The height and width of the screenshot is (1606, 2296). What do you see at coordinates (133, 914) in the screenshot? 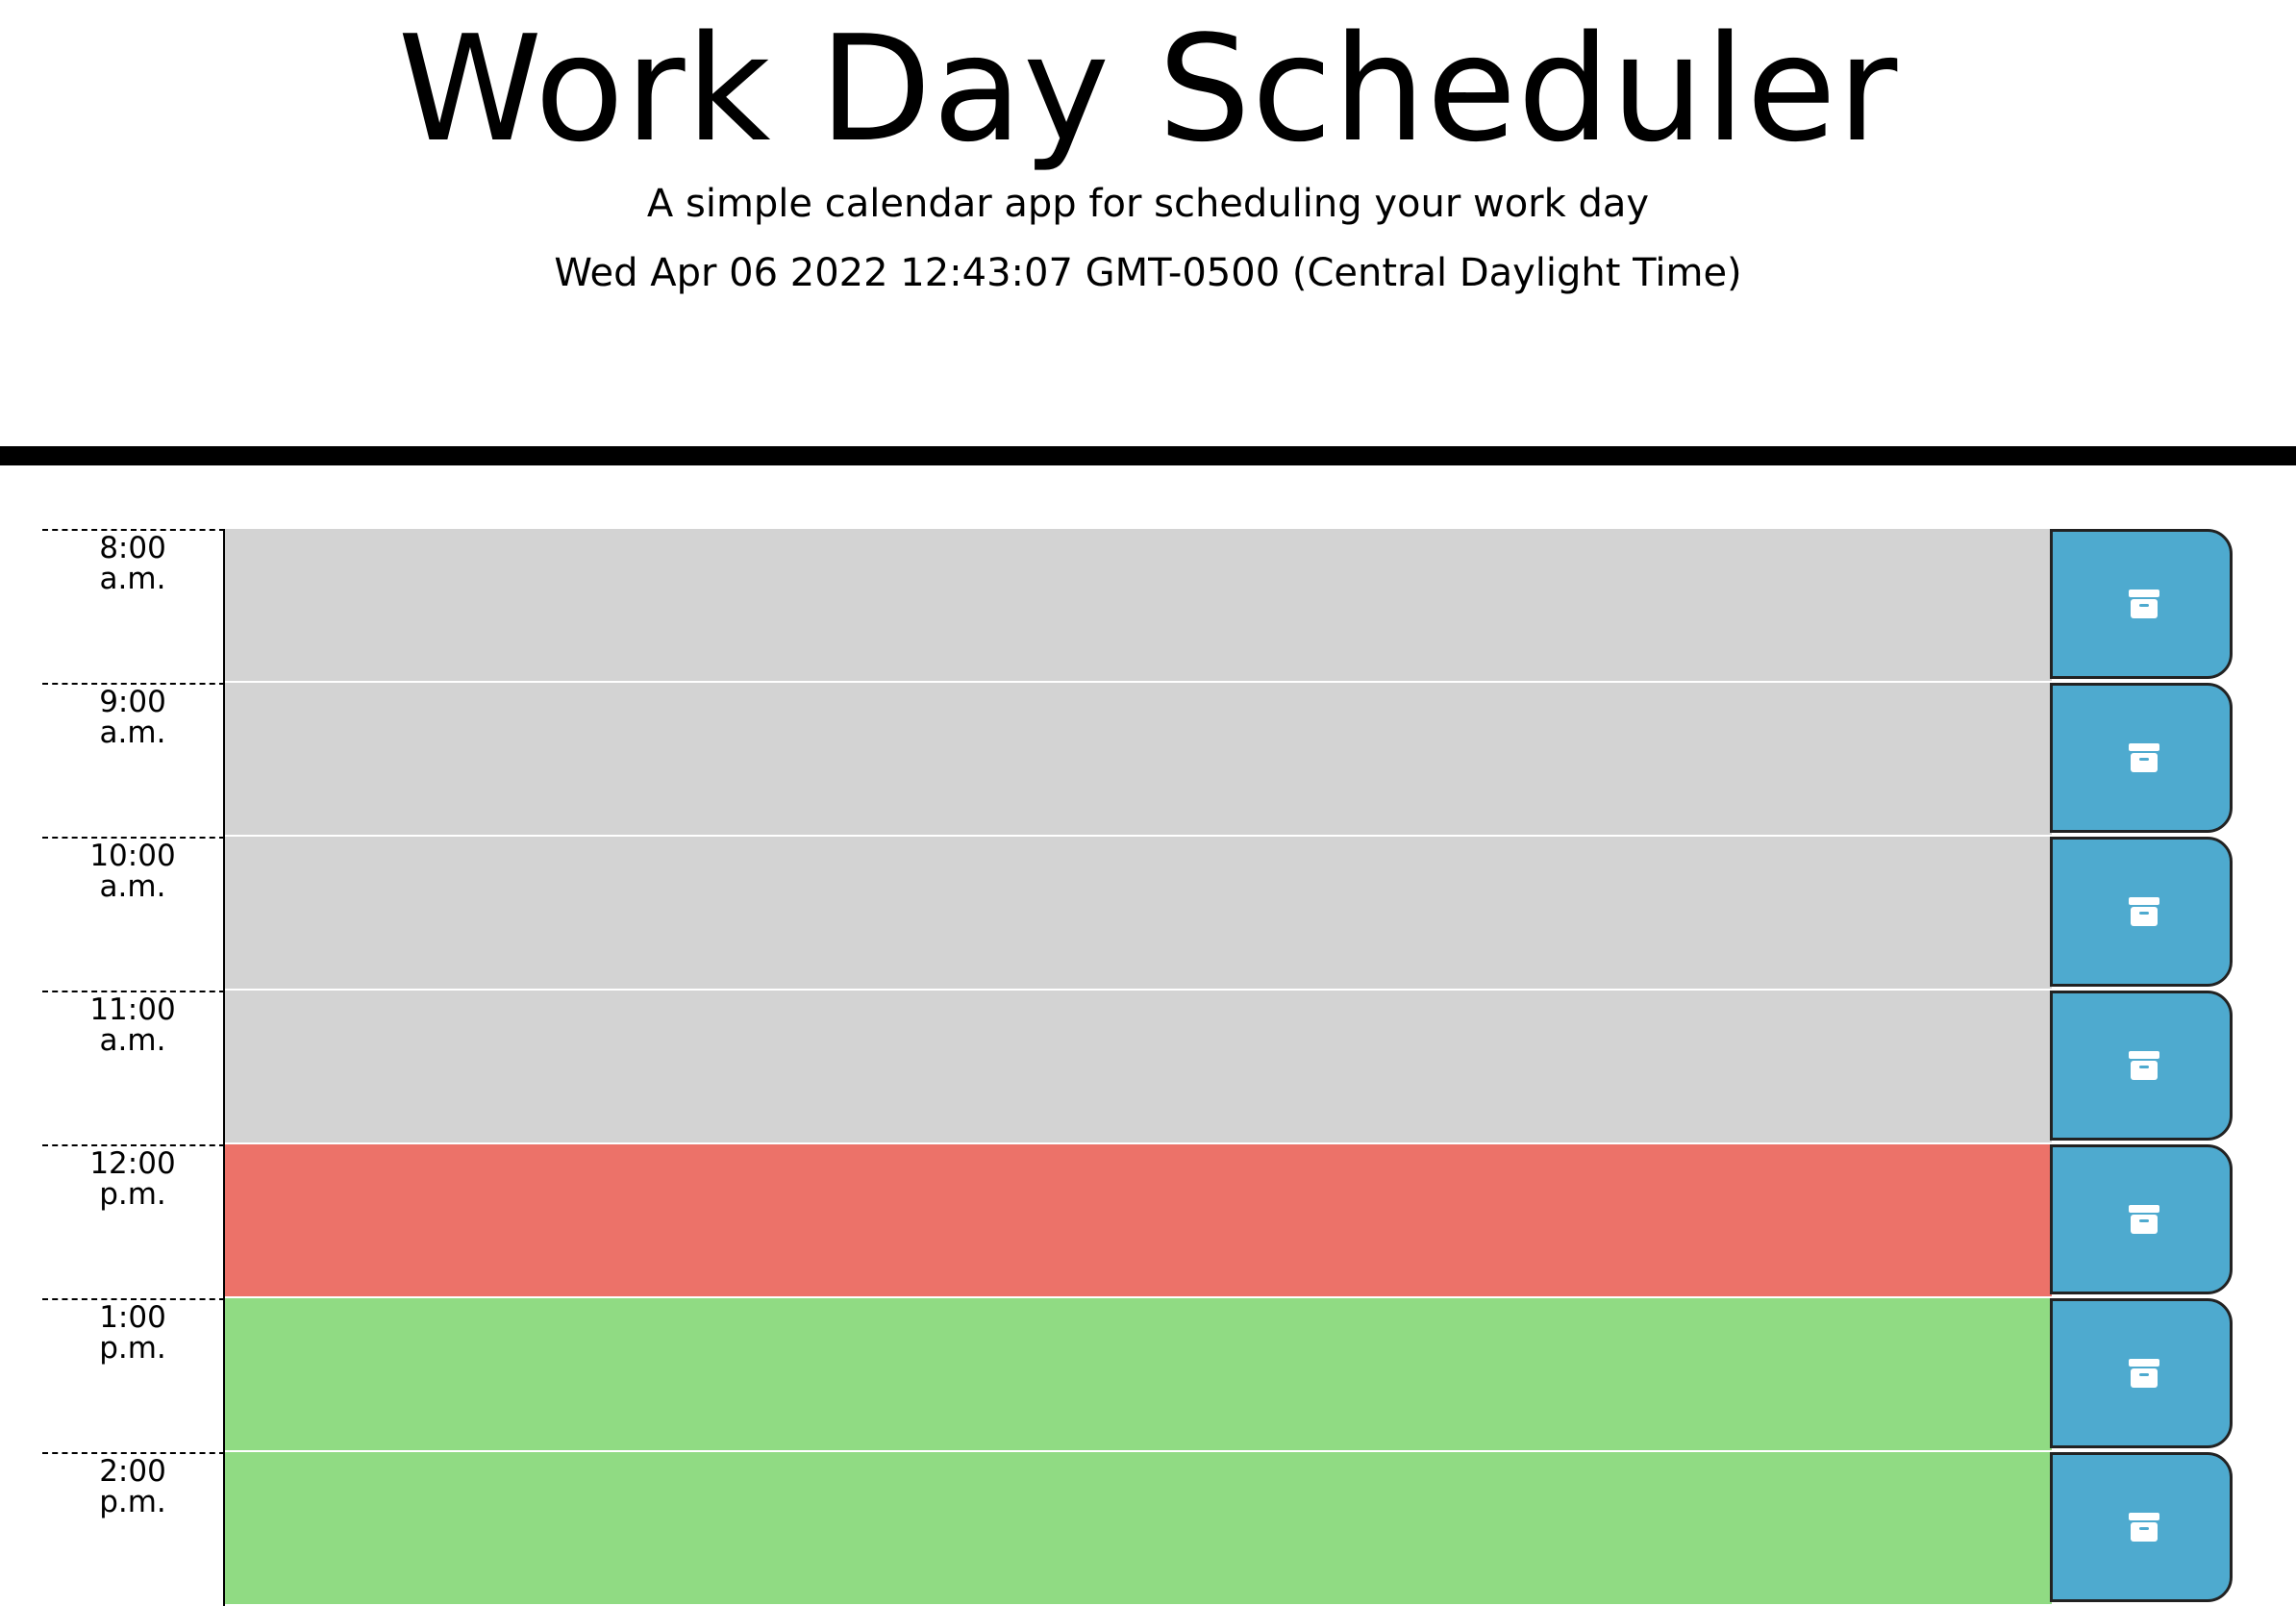
I see `hour-label: 10:00 a.m.` at bounding box center [133, 914].